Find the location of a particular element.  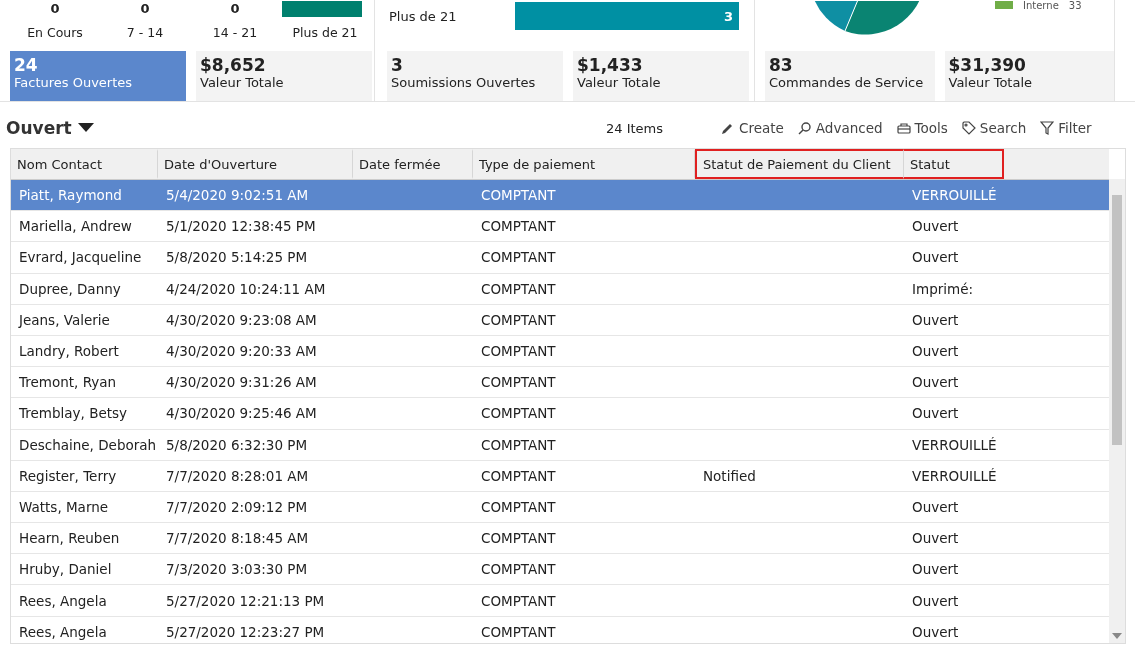

summary-tile: $8,652 Valeur Totale is located at coordinates (284, 76).